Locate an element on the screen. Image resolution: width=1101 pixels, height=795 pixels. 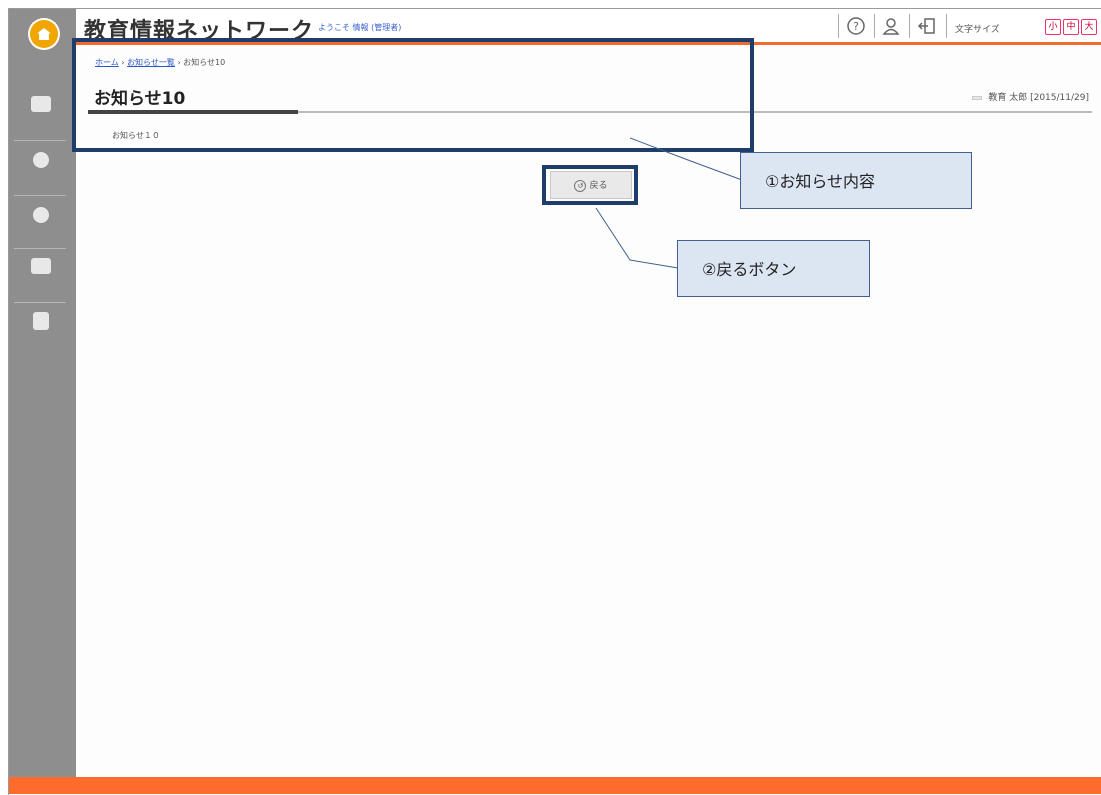
callout-back-button: ②戻るボタン is located at coordinates (773, 268).